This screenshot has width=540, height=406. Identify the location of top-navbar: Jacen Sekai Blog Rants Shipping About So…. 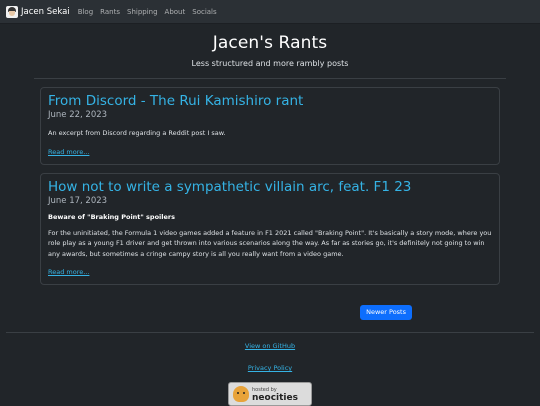
(270, 12).